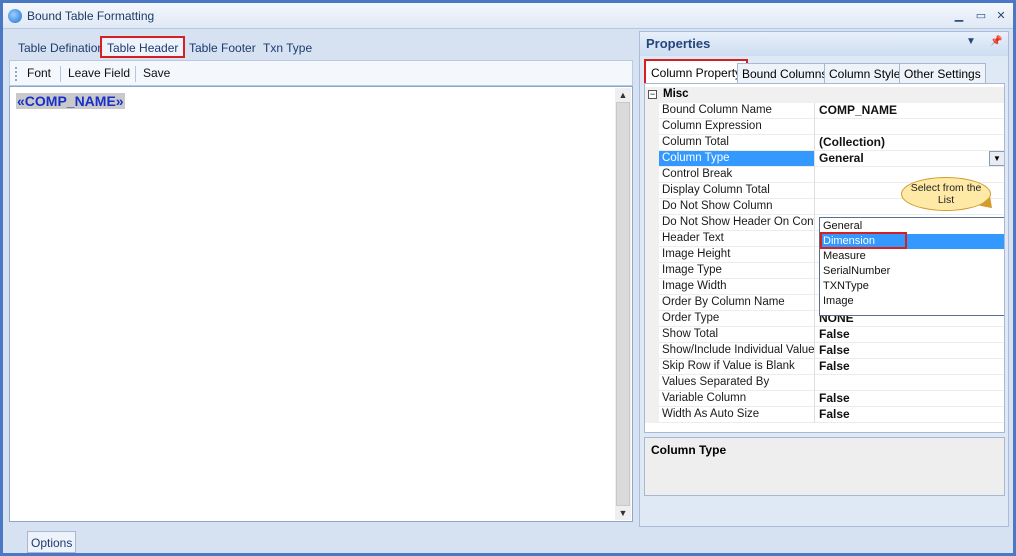 The image size is (1016, 556). I want to click on properties-title: Properties, so click(678, 43).